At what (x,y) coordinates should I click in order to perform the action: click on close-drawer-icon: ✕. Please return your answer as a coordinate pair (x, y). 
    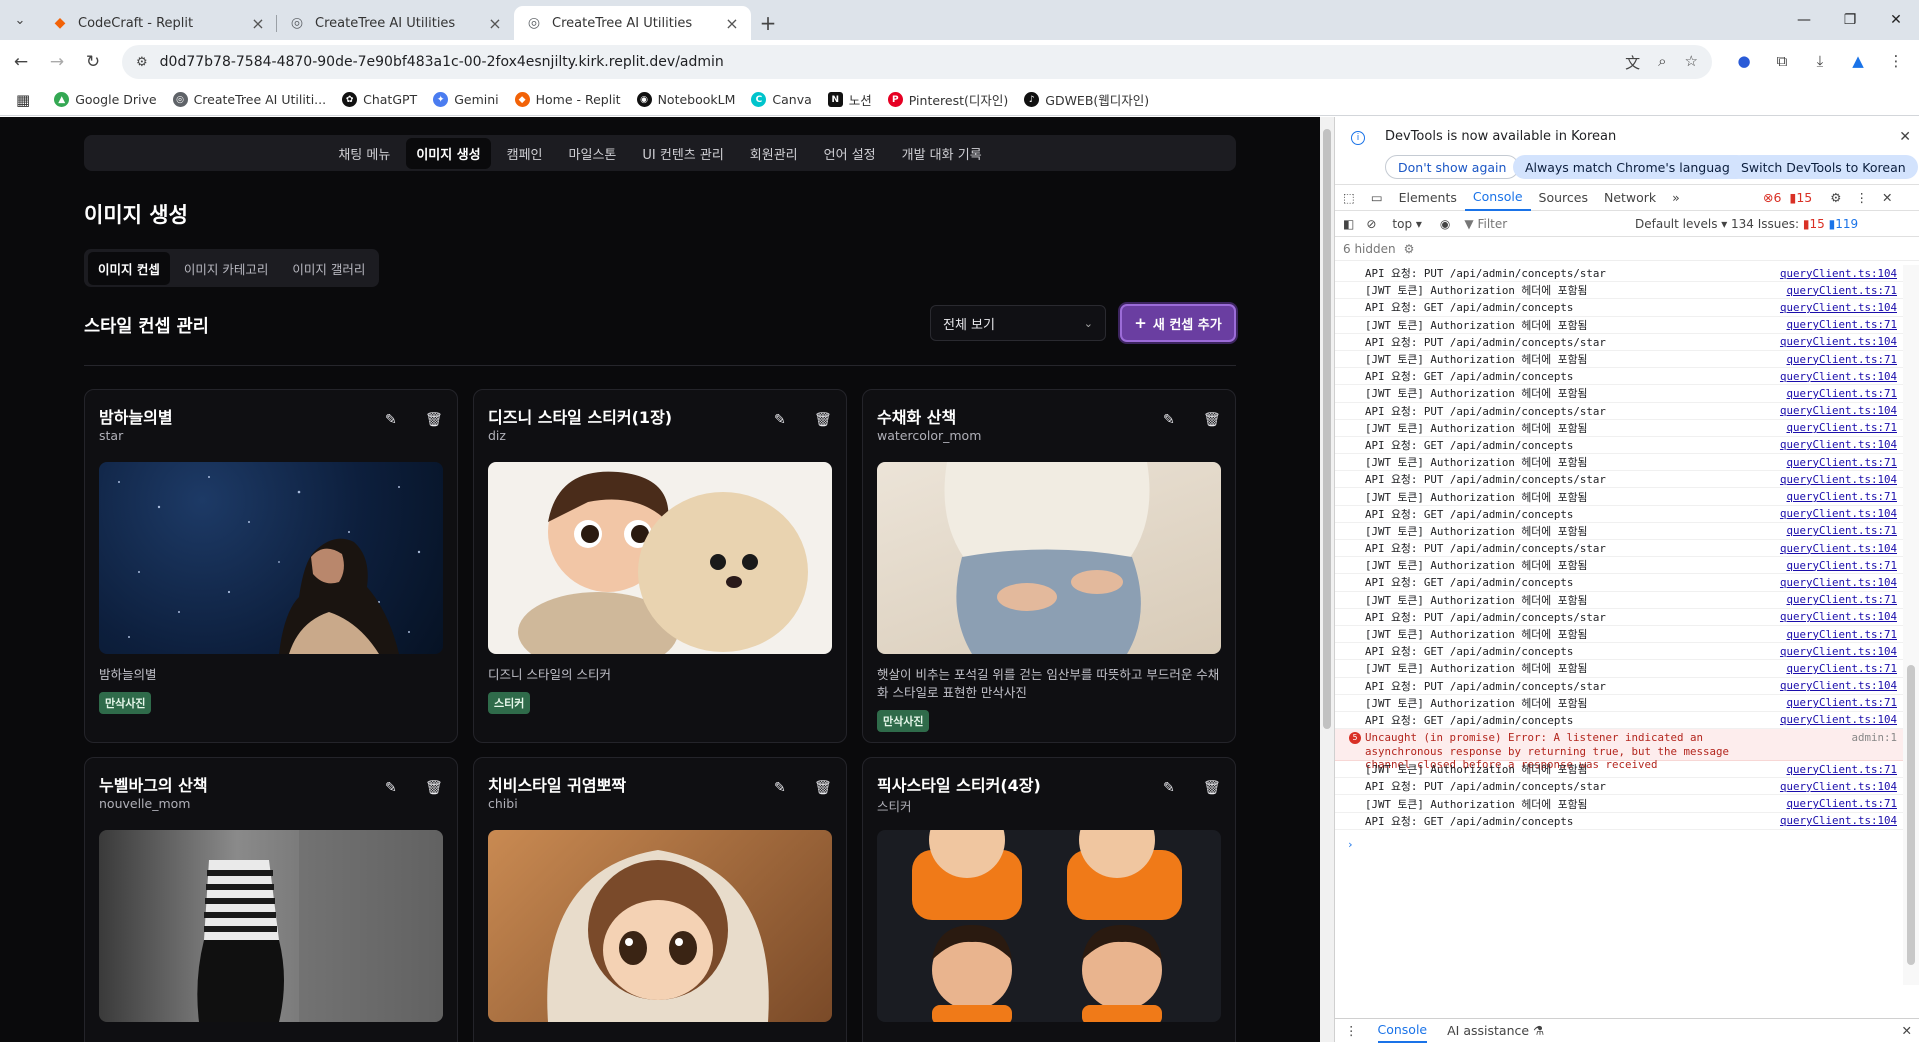
    Looking at the image, I should click on (1907, 1030).